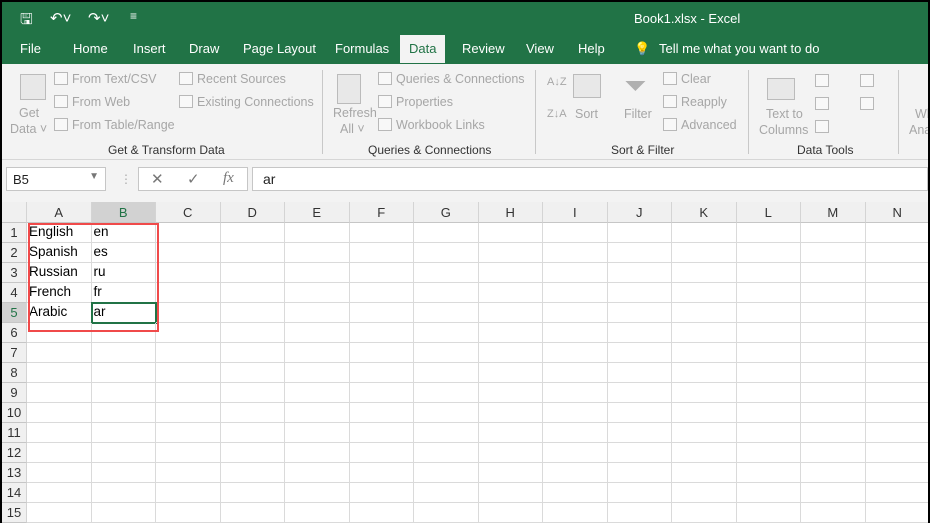 This screenshot has height=523, width=930. I want to click on cell-C15, so click(188, 513).